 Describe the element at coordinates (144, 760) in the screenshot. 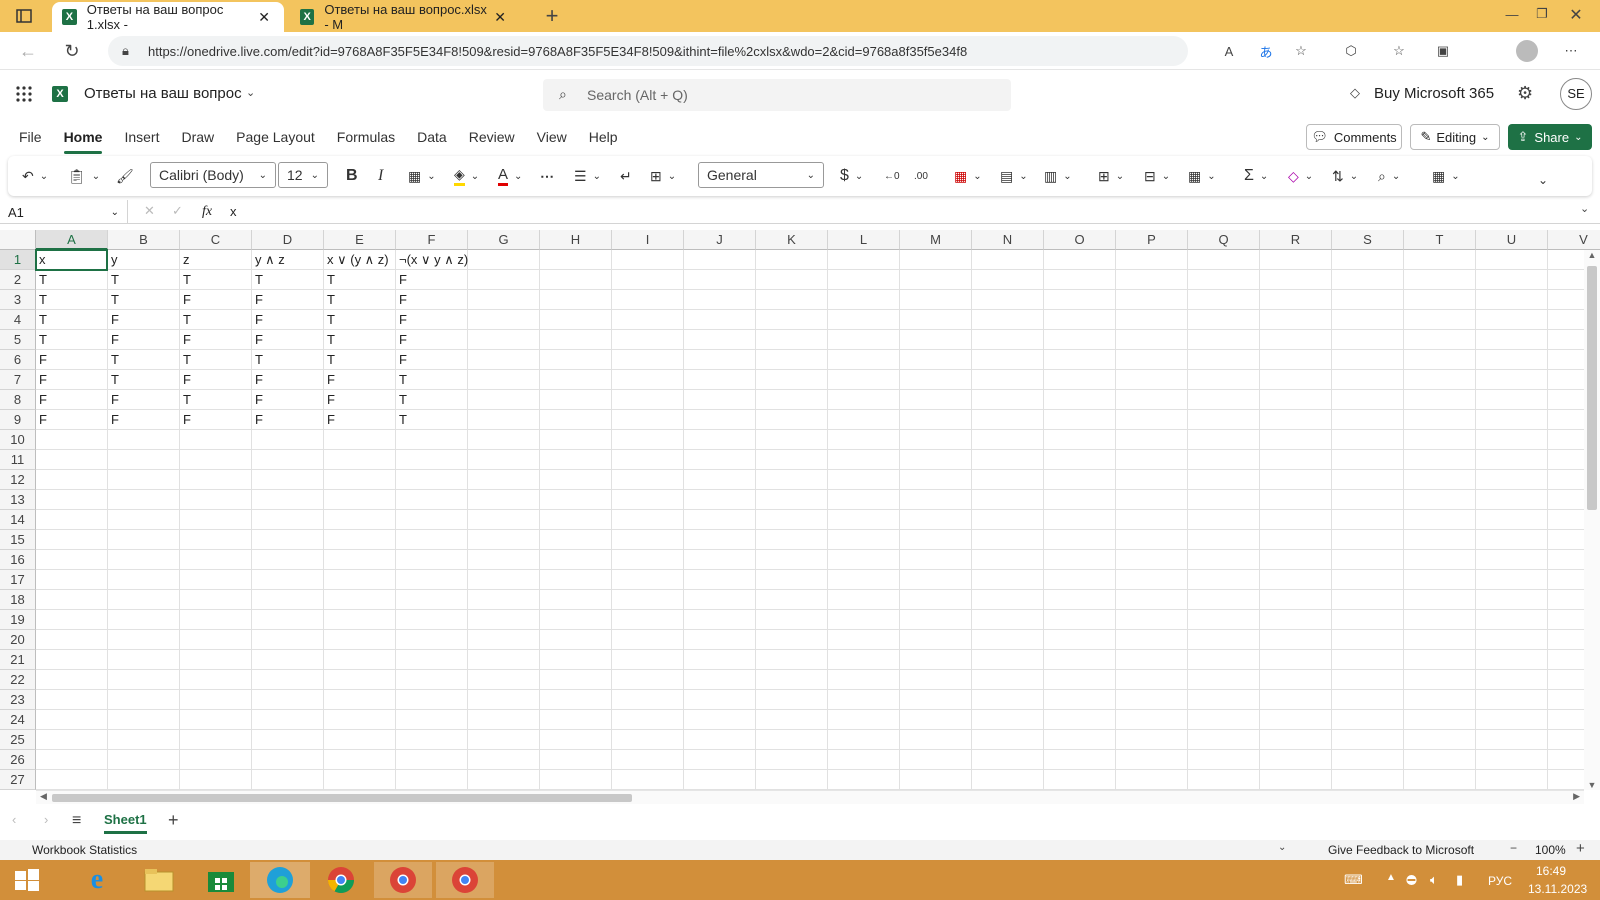

I see `cell-b26` at that location.